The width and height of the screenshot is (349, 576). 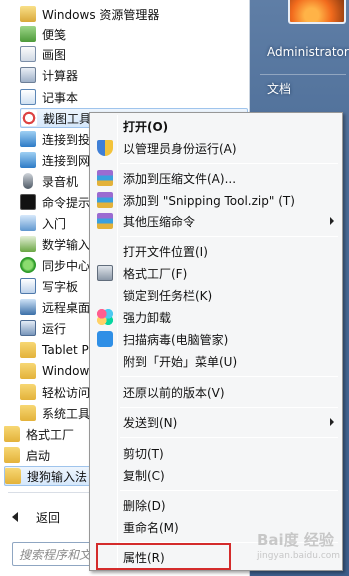 What do you see at coordinates (66, 139) in the screenshot?
I see `program-label: 连接到投` at bounding box center [66, 139].